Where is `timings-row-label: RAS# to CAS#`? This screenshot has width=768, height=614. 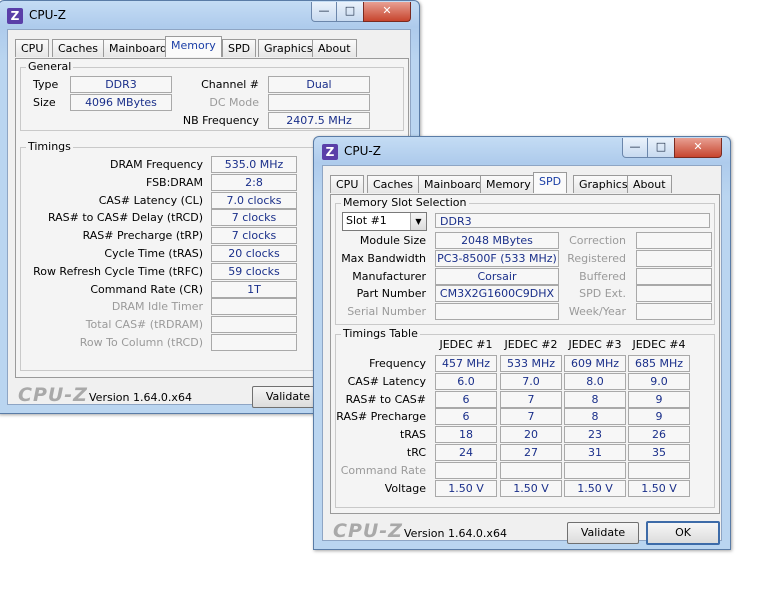 timings-row-label: RAS# to CAS# is located at coordinates (385, 399).